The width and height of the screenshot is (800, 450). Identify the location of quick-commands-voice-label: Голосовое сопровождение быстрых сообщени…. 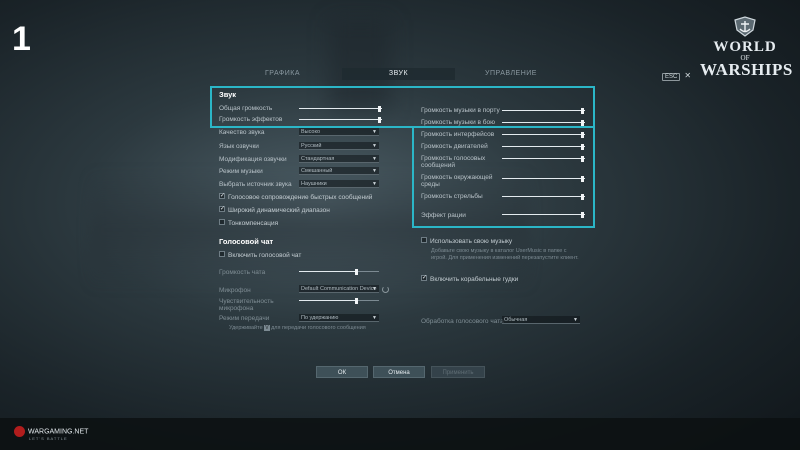
(300, 197).